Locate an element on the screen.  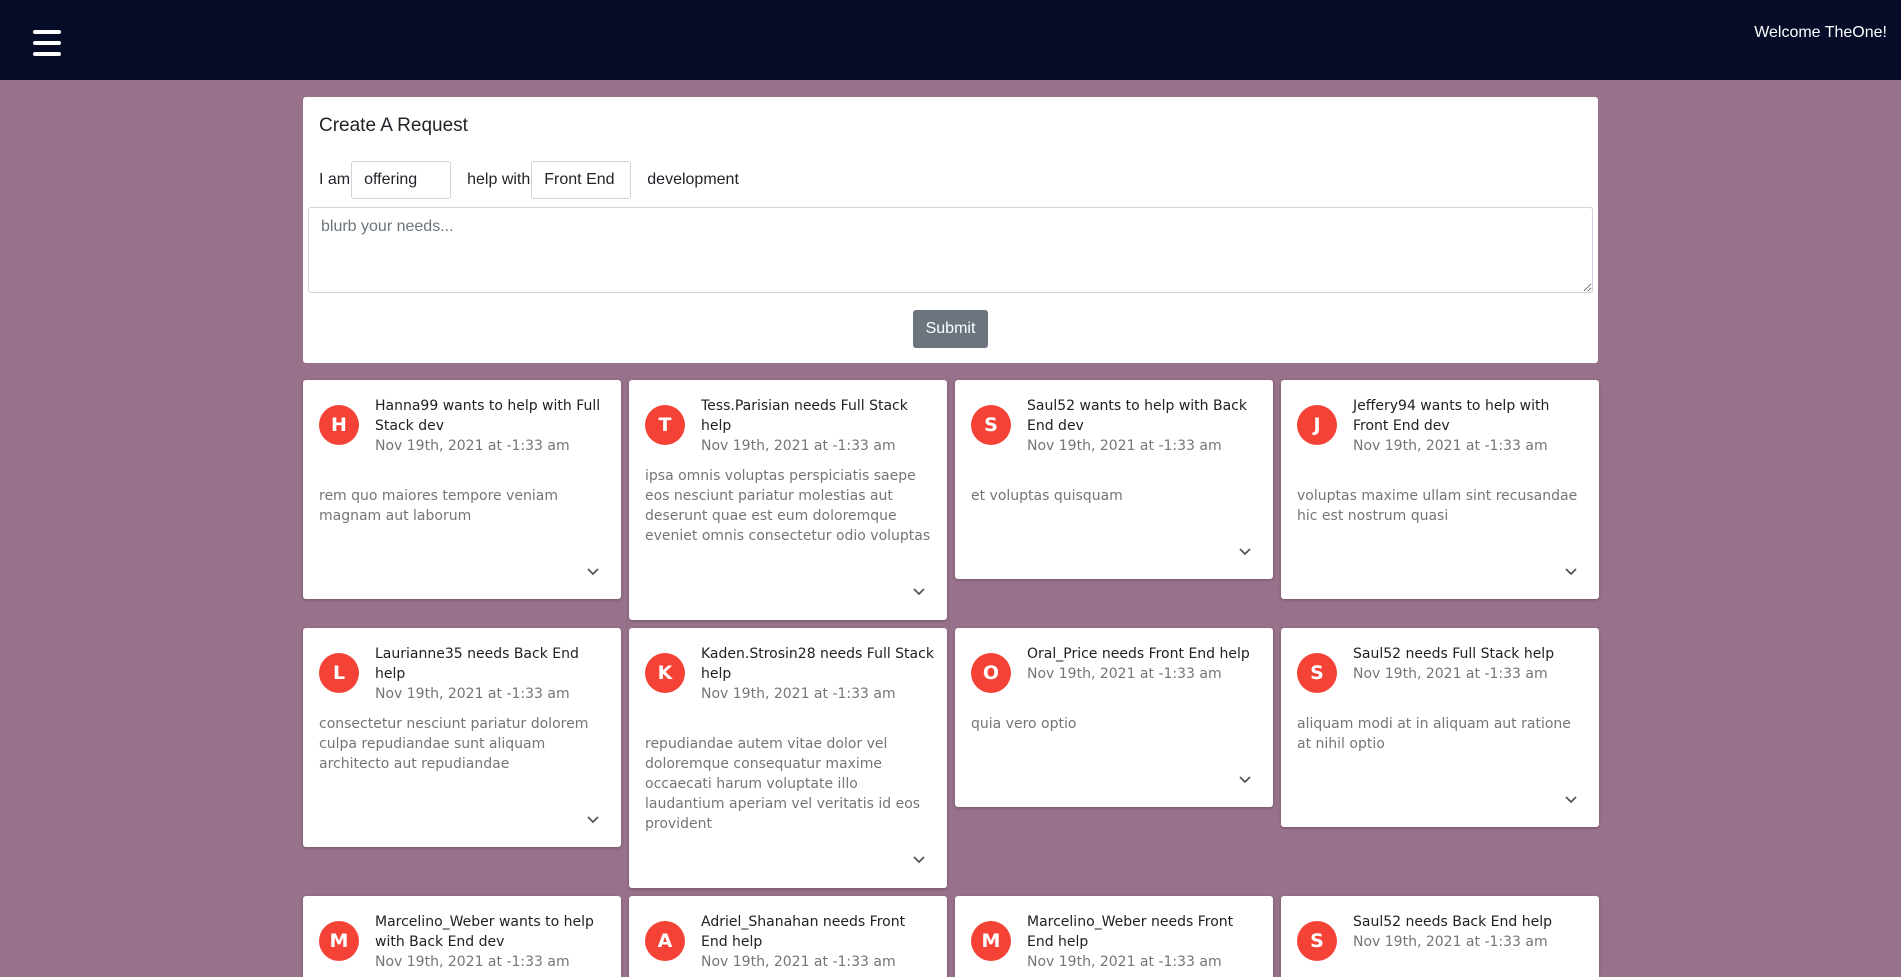
request-body: quia vero optio is located at coordinates (1024, 724).